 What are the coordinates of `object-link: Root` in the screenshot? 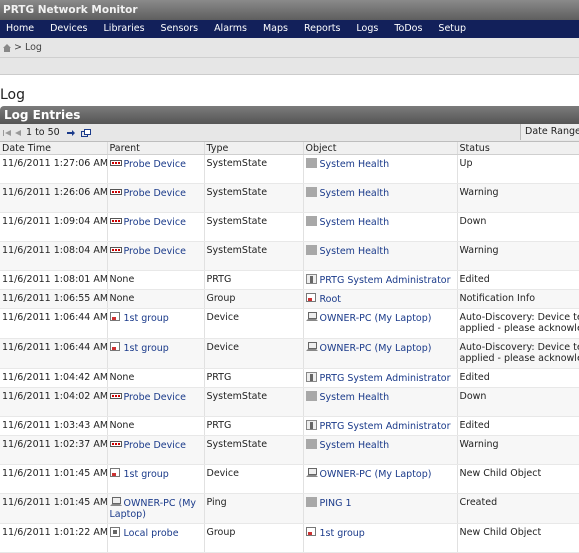 It's located at (331, 299).